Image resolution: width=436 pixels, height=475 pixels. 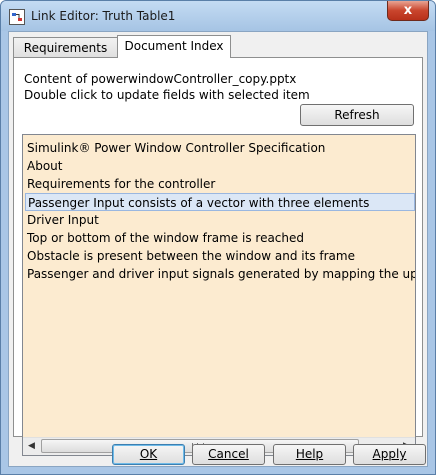 I want to click on list-item: About, so click(x=220, y=166).